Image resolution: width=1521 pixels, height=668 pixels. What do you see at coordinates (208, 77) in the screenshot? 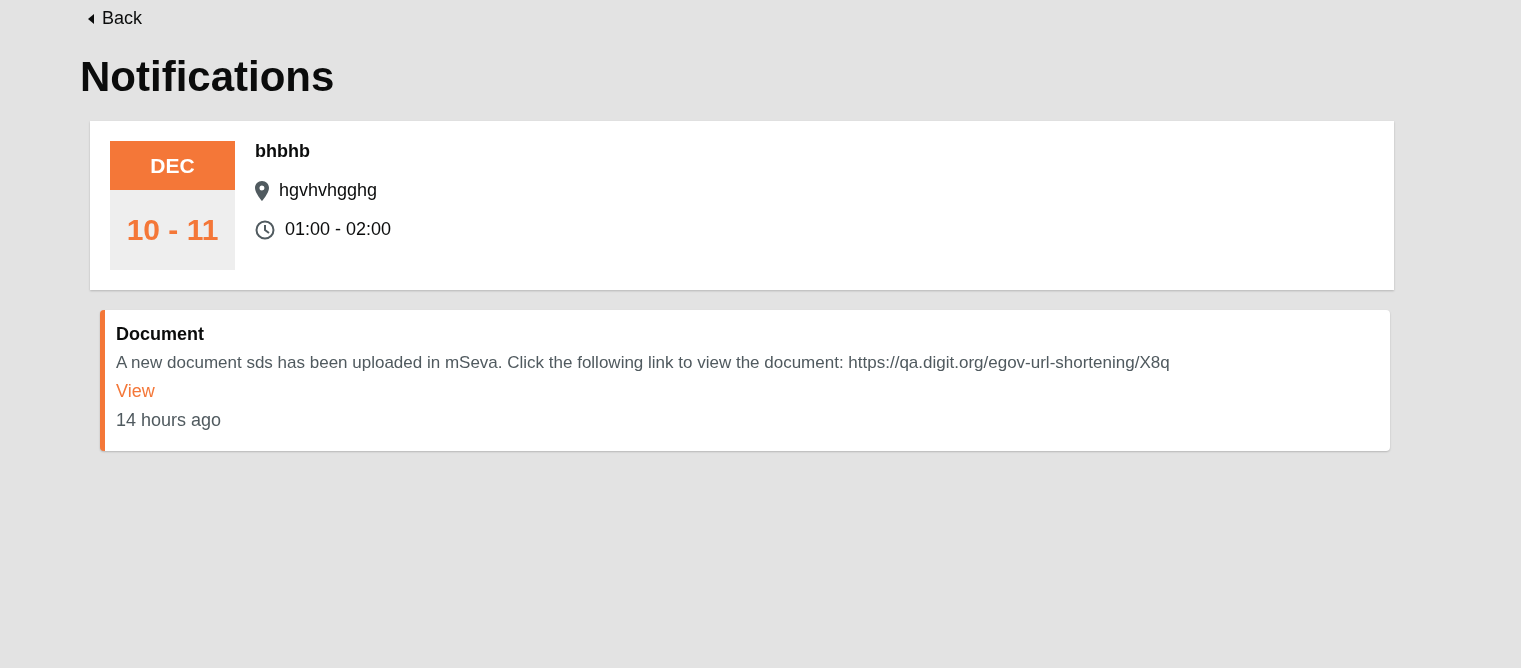
I see `page-title: Notifications` at bounding box center [208, 77].